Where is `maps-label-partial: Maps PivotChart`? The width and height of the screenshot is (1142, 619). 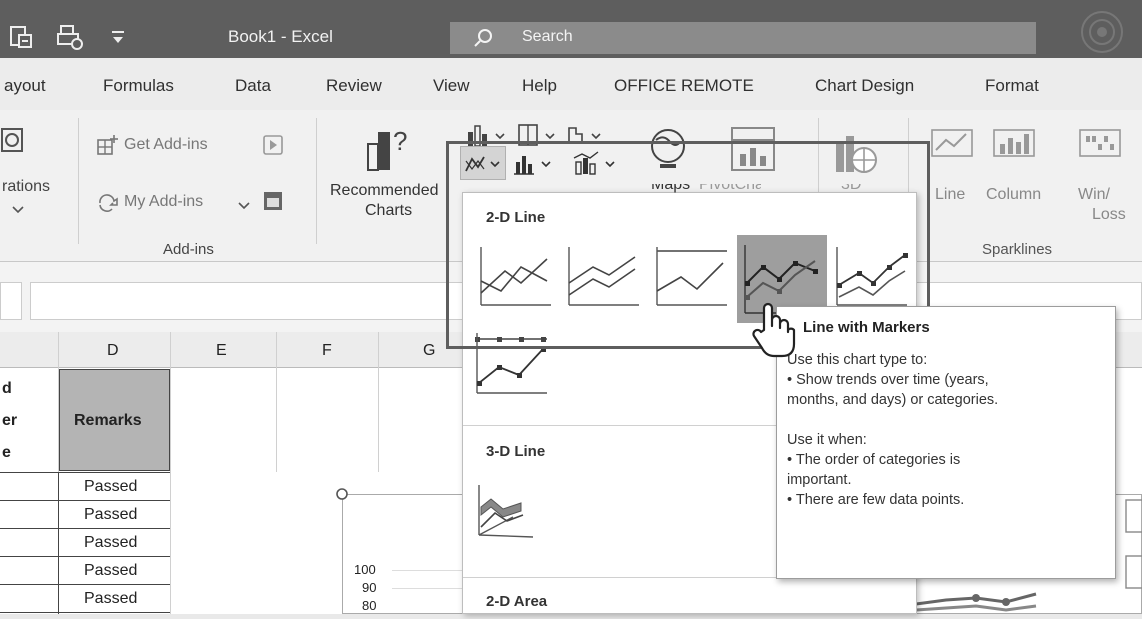 maps-label-partial: Maps PivotChart is located at coordinates (706, 188).